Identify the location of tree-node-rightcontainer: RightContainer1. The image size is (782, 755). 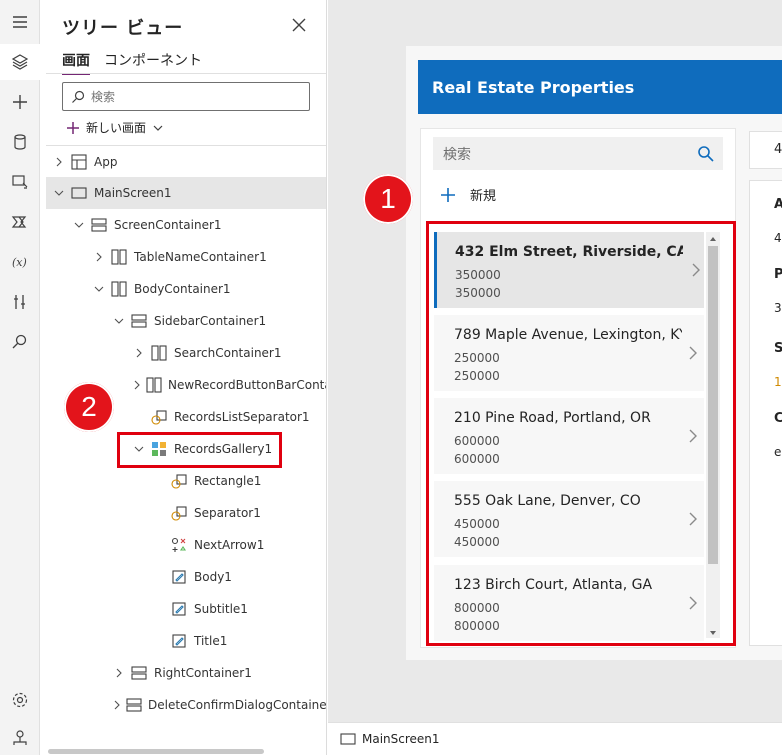
(186, 673).